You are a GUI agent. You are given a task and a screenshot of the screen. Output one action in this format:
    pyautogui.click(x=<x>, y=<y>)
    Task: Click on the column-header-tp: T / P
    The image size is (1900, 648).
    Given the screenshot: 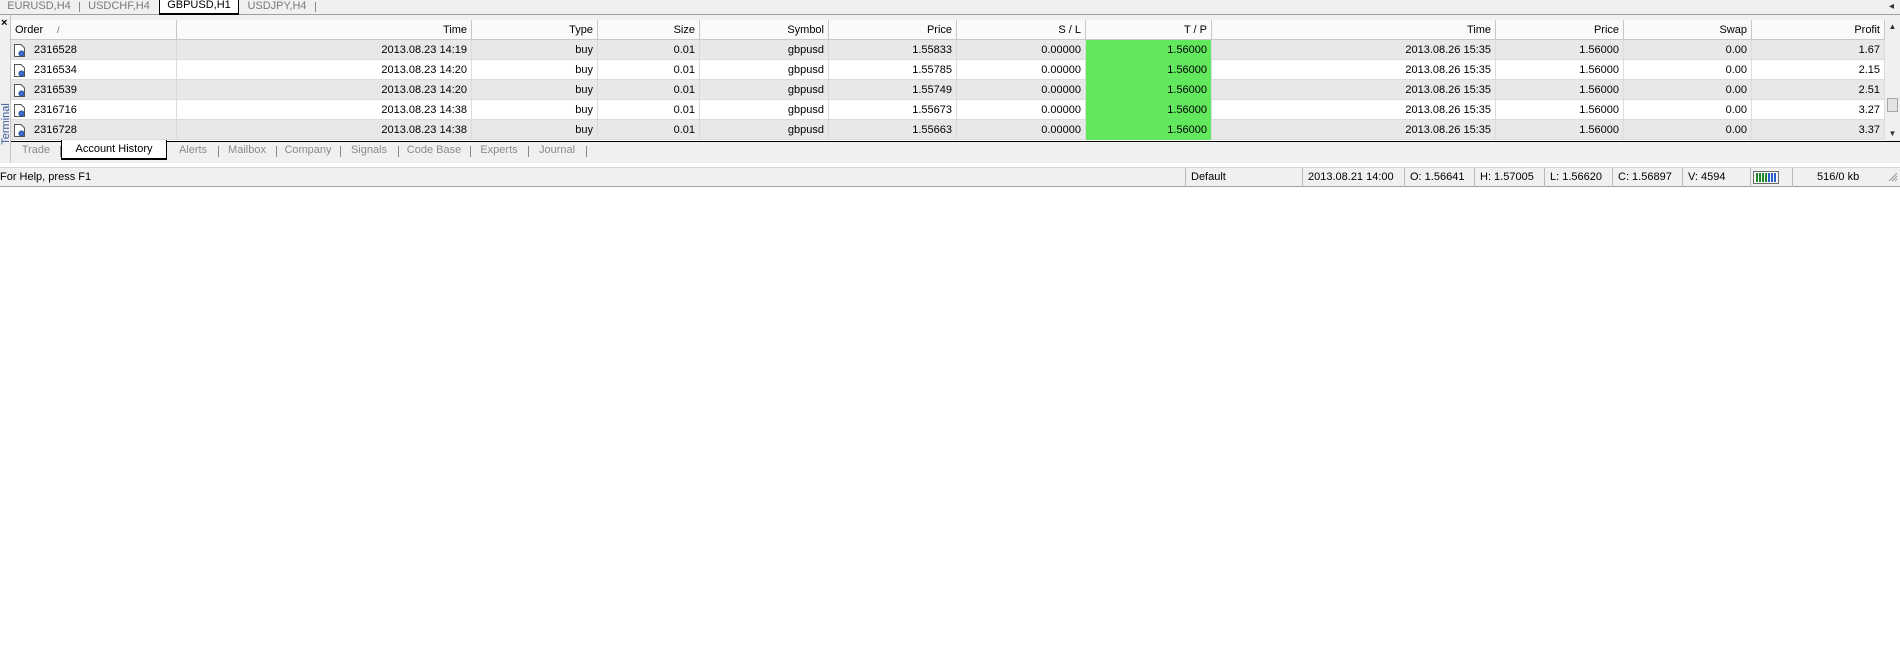 What is the action you would take?
    pyautogui.click(x=1149, y=30)
    